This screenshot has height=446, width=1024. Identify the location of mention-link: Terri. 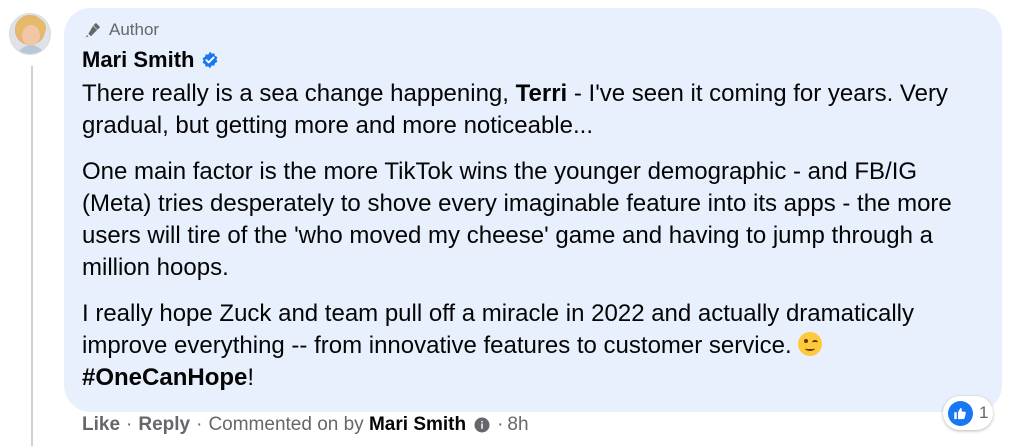
(542, 93).